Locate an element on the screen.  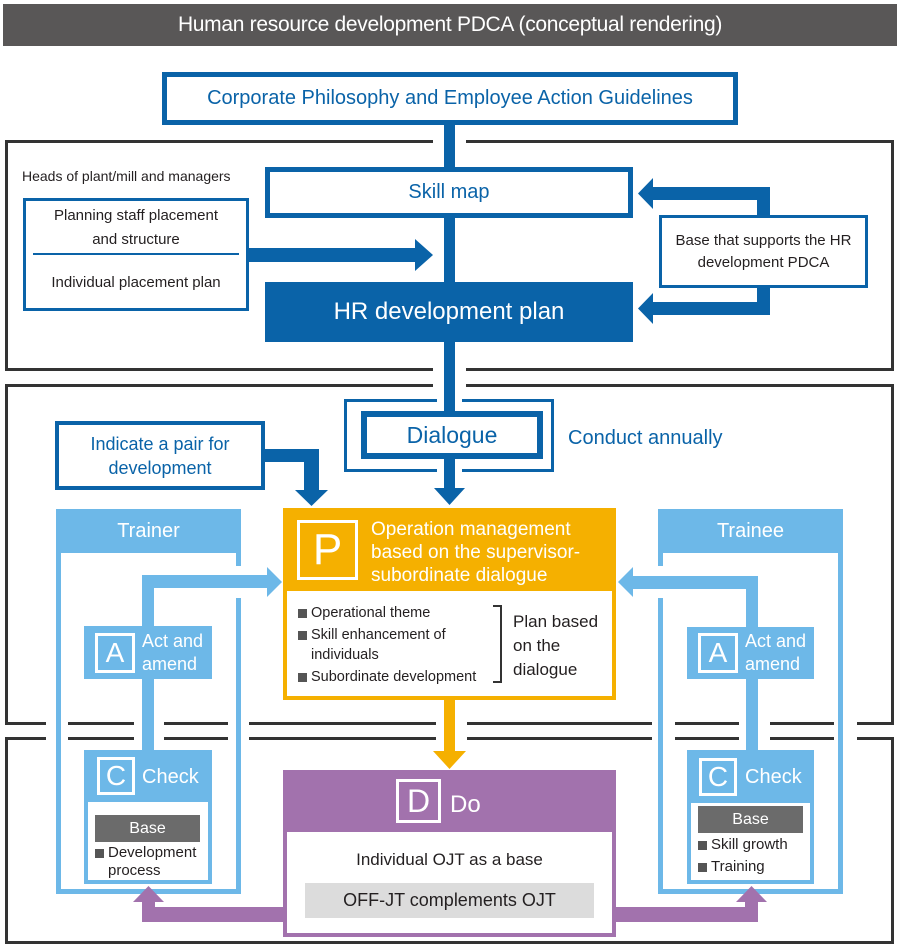
trainer-check-item-text: Development process is located at coordinates (152, 861).